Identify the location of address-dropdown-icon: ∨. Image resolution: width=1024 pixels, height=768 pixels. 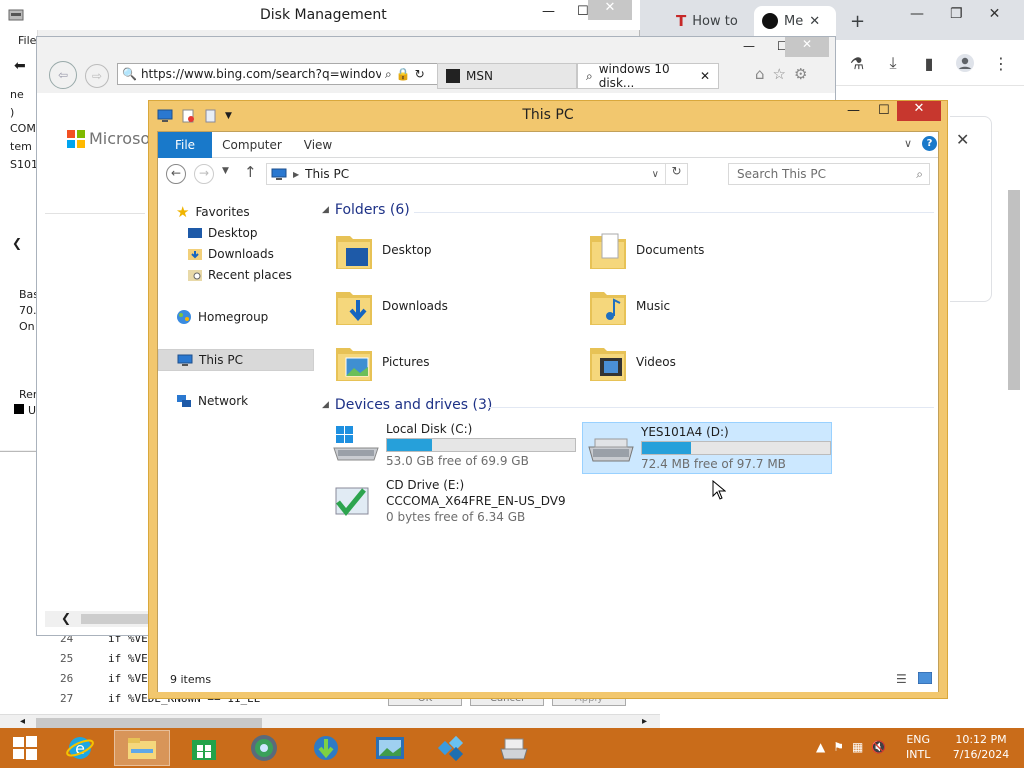
(655, 174).